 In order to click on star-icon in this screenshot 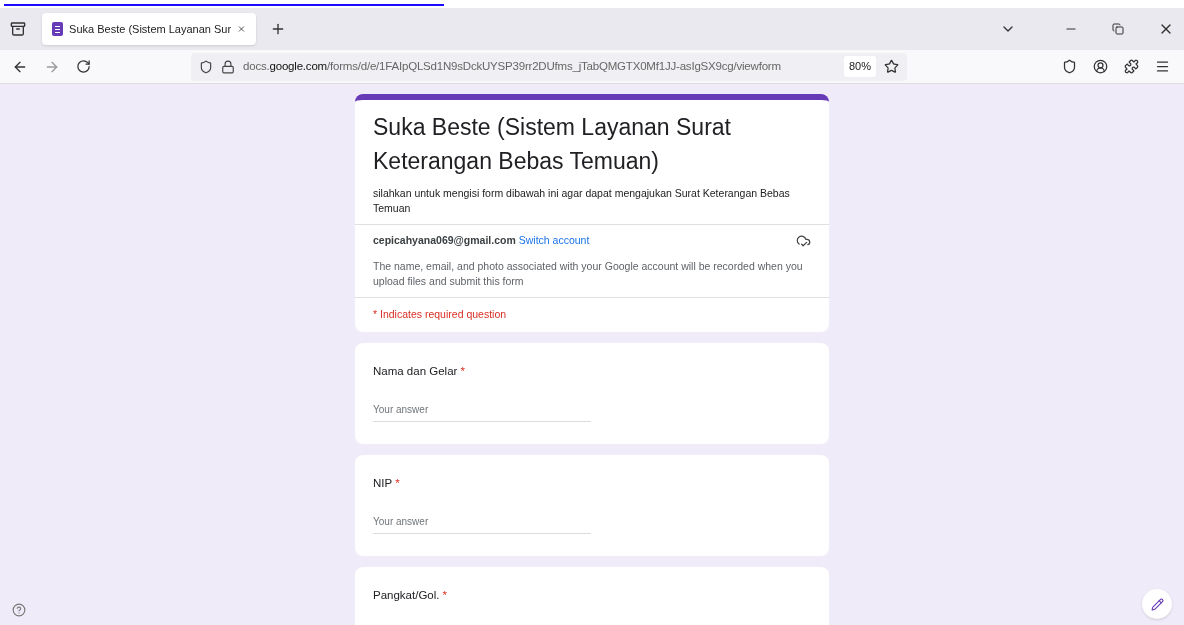, I will do `click(891, 66)`.